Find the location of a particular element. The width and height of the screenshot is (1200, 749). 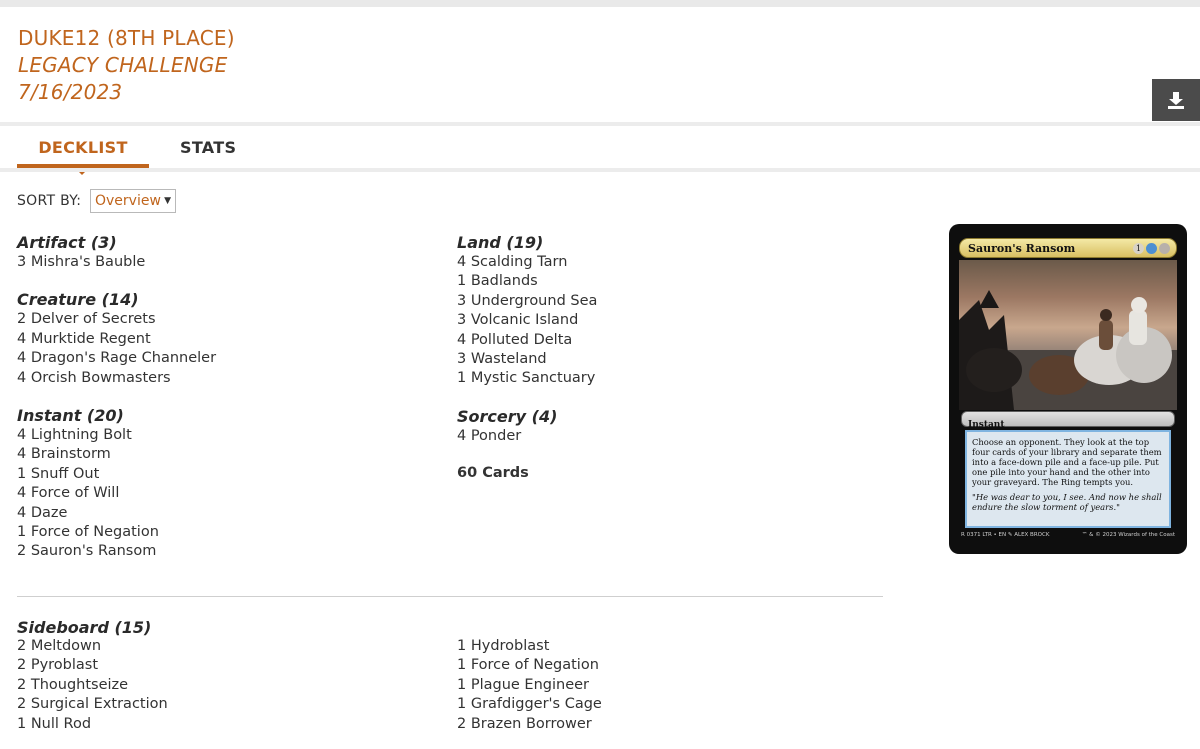

sideboard-divider is located at coordinates (450, 596).